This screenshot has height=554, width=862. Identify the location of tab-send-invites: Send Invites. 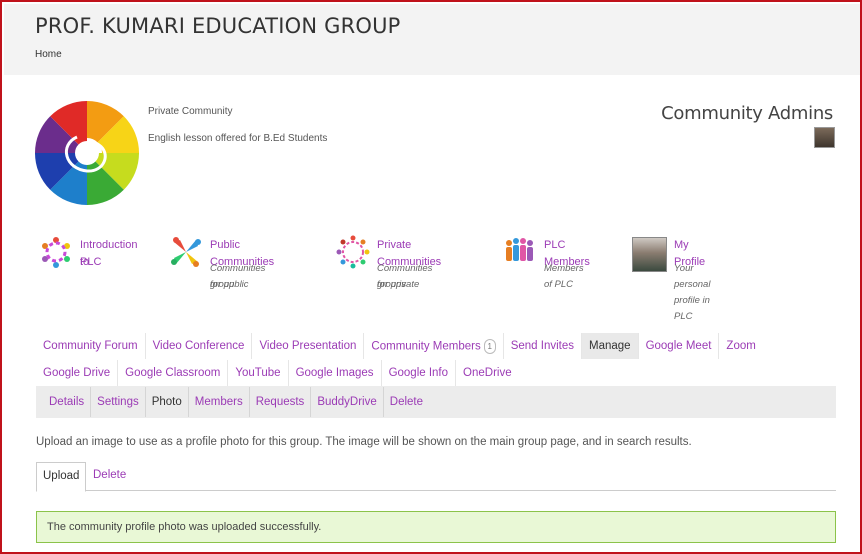
(543, 346).